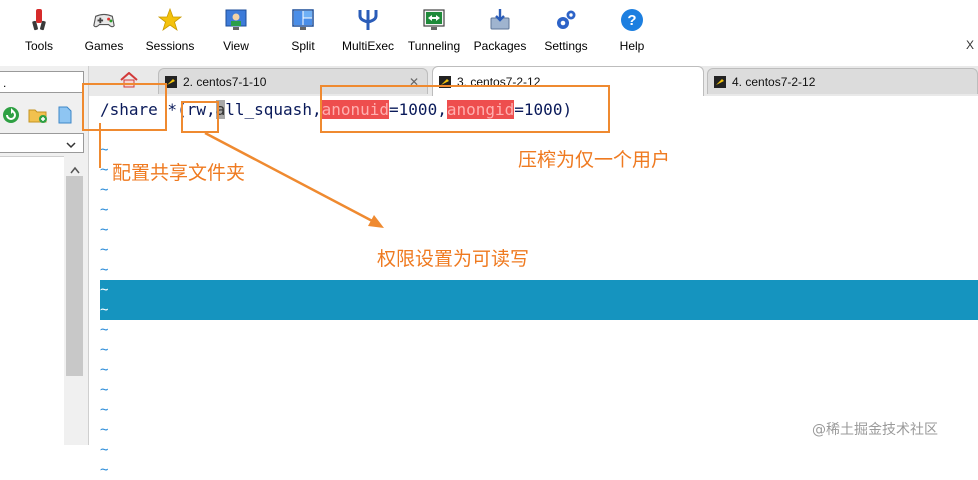 This screenshot has width=978, height=480. Describe the element at coordinates (179, 173) in the screenshot. I see `annotation-config-share: 配置共享文件夹` at that location.